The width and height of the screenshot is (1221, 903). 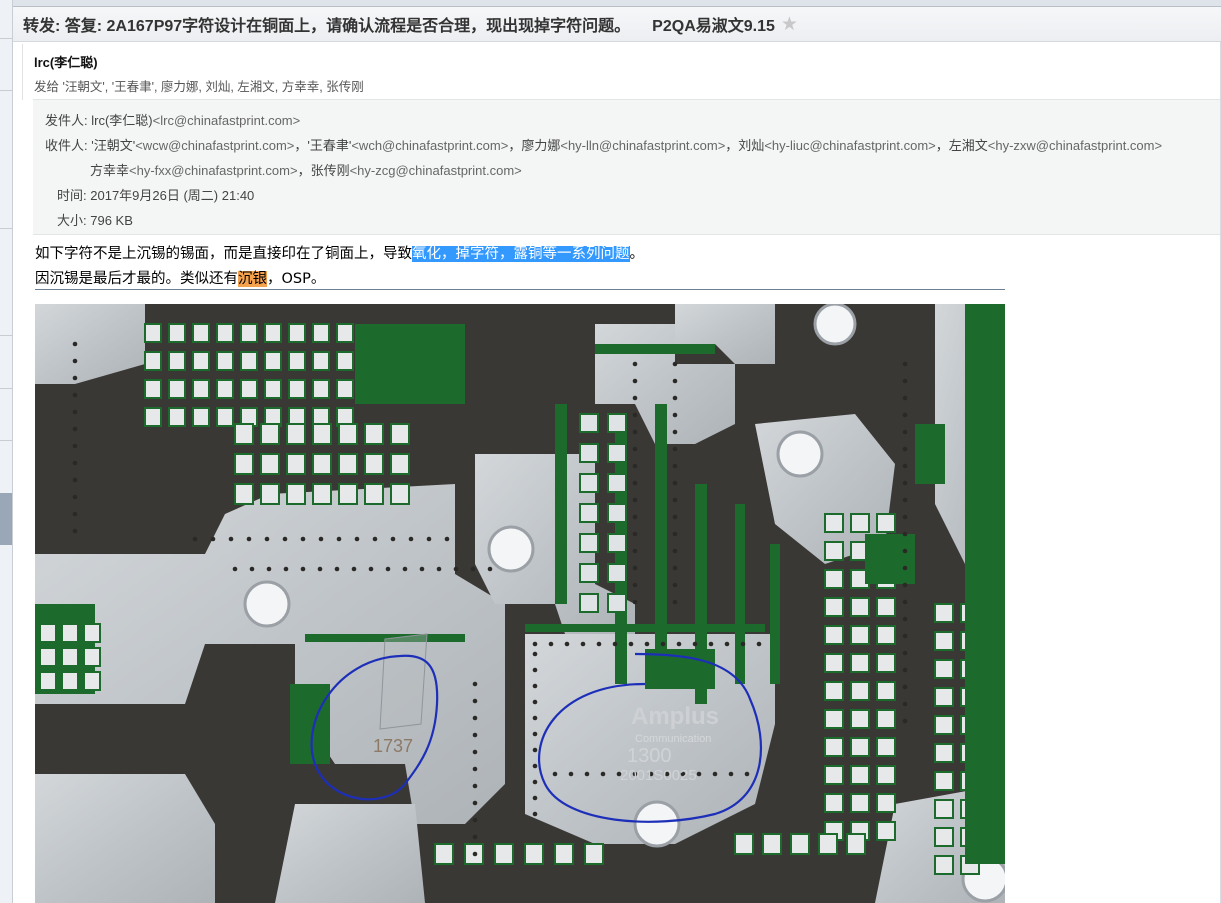 What do you see at coordinates (789, 24) in the screenshot?
I see `star-icon: ★` at bounding box center [789, 24].